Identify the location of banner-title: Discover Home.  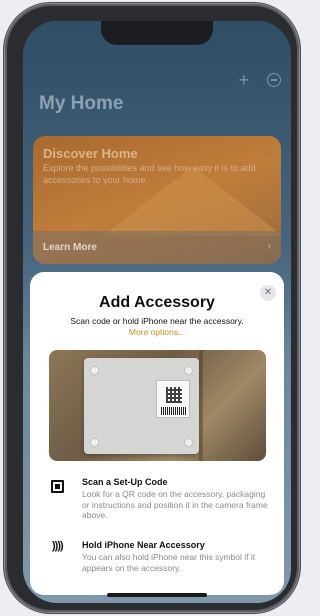
(90, 153).